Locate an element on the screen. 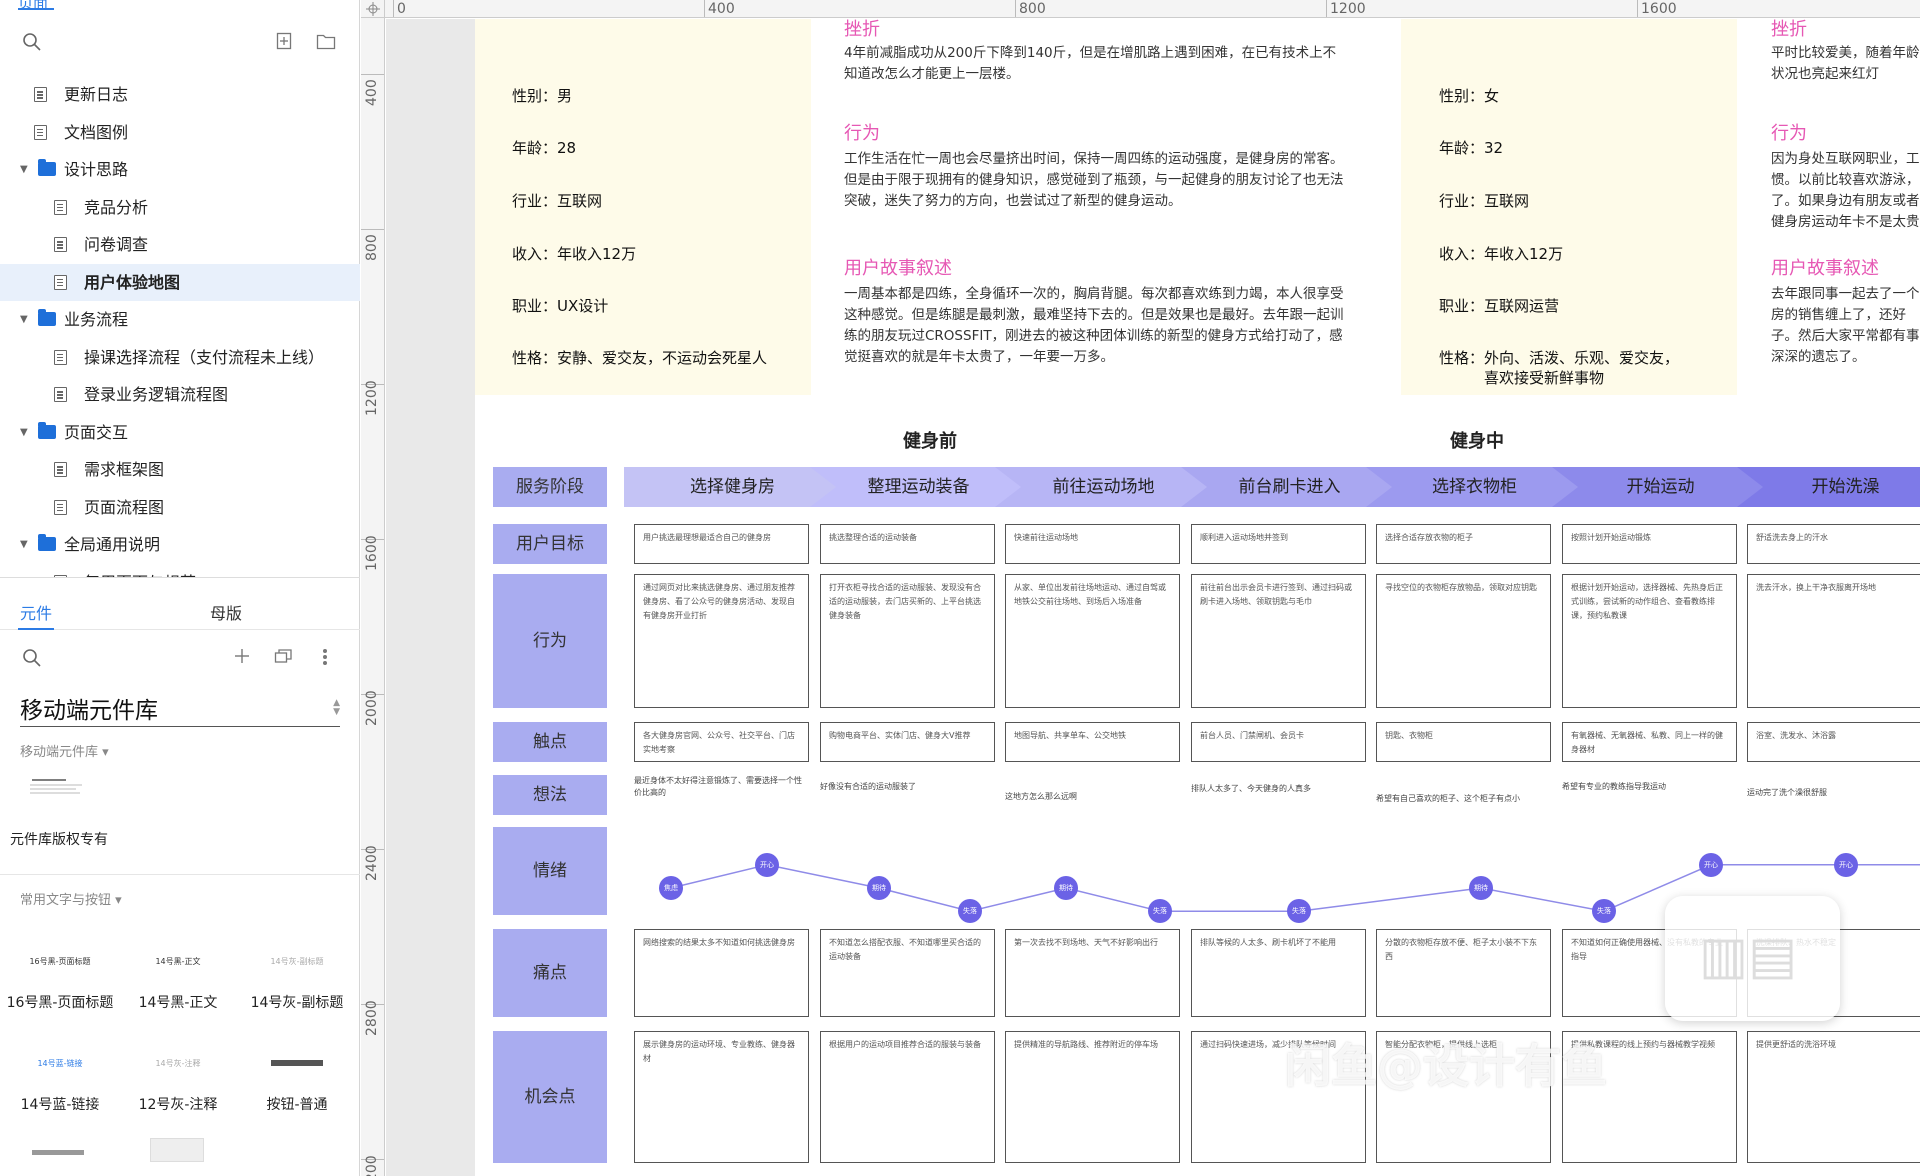 Image resolution: width=1920 pixels, height=1176 pixels. tree-item: 页面流程图 is located at coordinates (180, 508).